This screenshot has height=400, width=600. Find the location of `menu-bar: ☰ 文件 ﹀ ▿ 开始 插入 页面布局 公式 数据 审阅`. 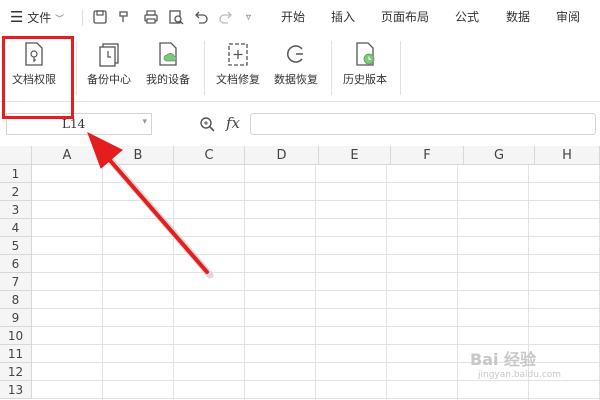

menu-bar: ☰ 文件 ﹀ ▿ 开始 插入 页面布局 公式 数据 审阅 is located at coordinates (300, 17).